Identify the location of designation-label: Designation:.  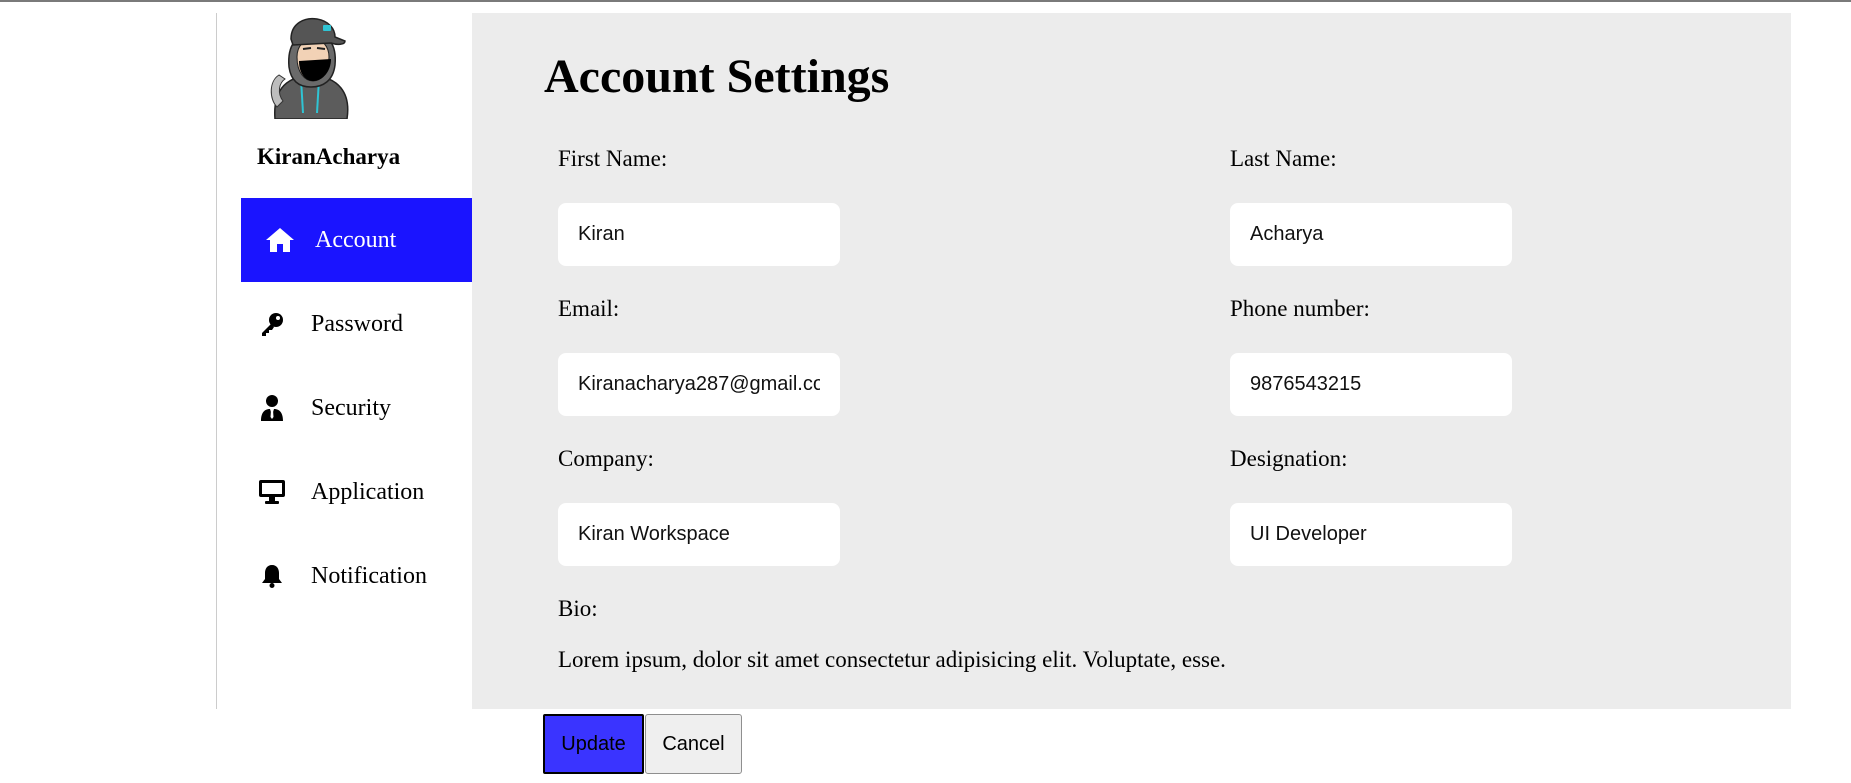
(1289, 458).